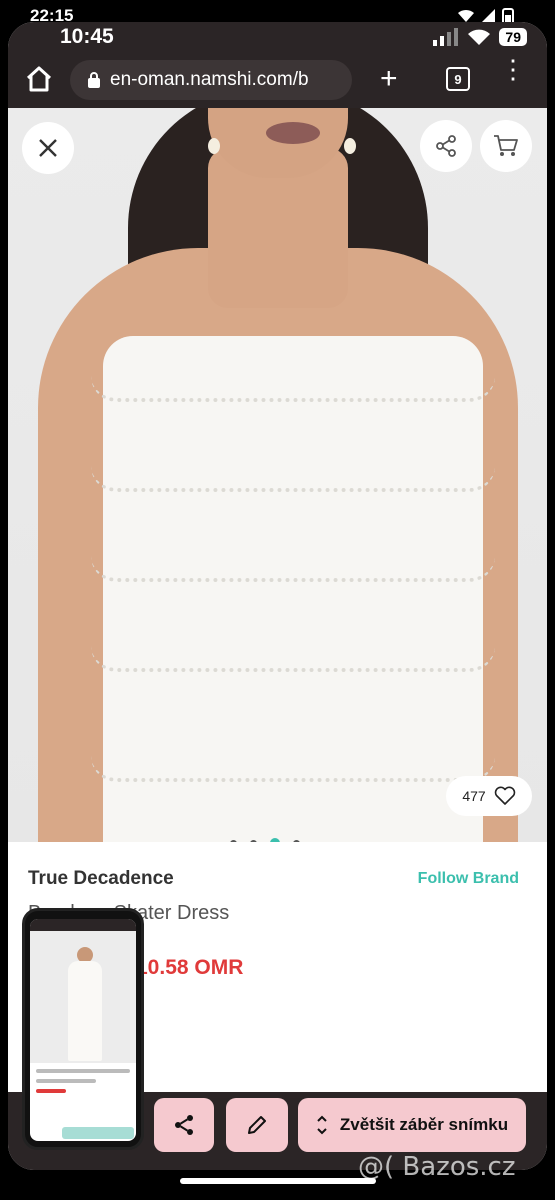 This screenshot has height=1200, width=555. I want to click on lock-icon, so click(94, 80).